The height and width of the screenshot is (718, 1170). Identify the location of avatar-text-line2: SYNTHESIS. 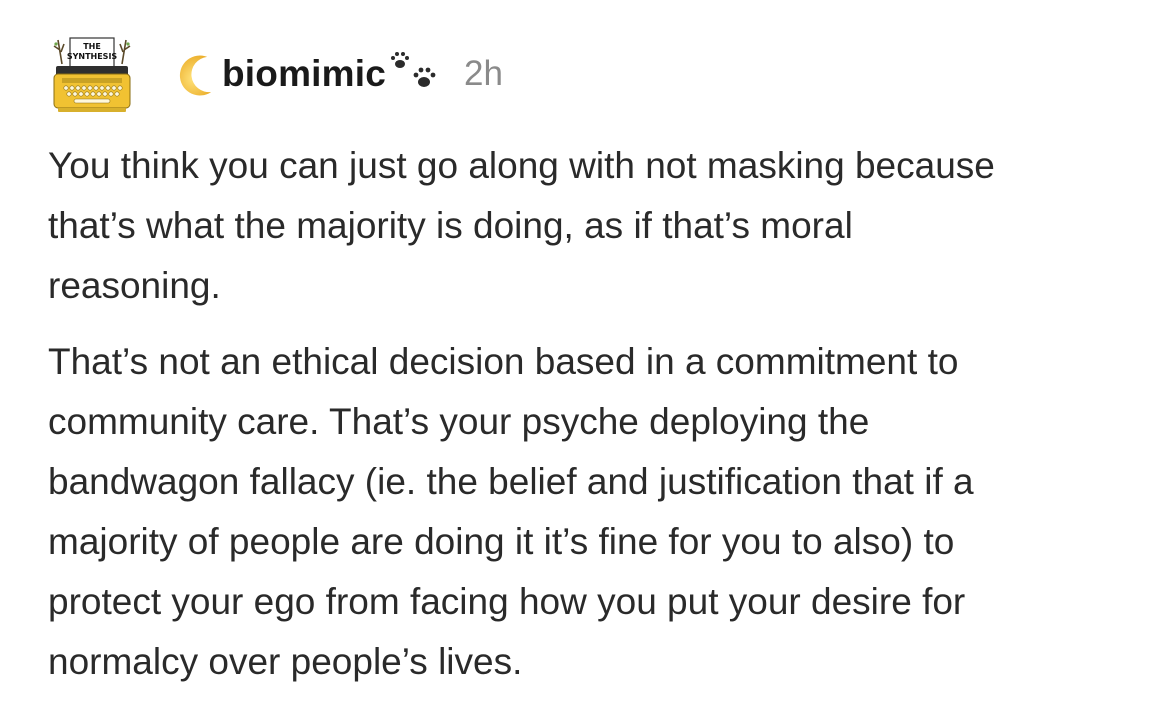
(92, 56).